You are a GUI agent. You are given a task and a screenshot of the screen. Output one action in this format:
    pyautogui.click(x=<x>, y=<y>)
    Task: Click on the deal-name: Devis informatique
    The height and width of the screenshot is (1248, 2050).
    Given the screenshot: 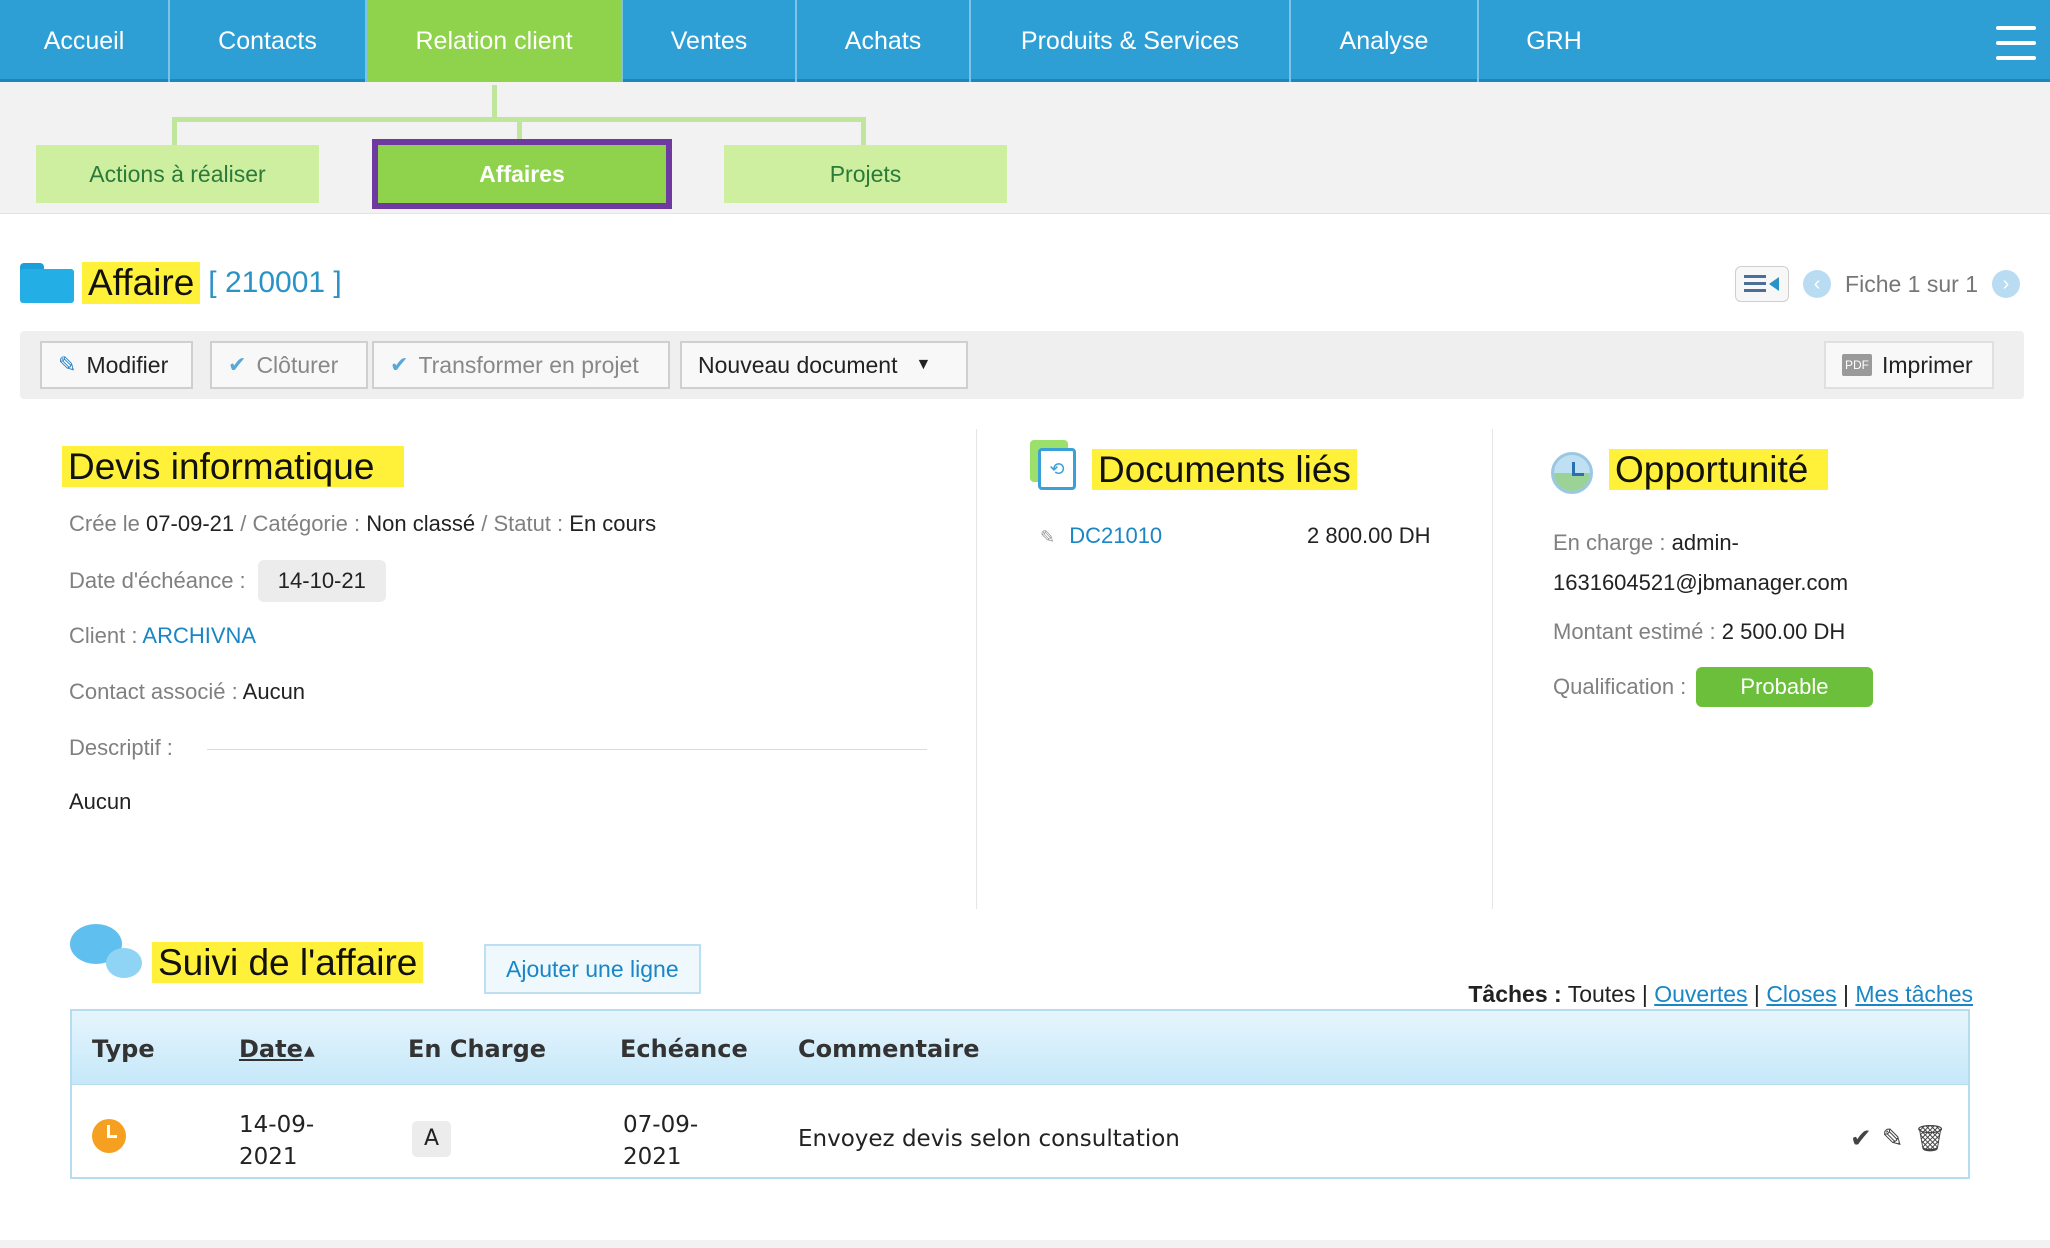 What is the action you would take?
    pyautogui.click(x=233, y=467)
    